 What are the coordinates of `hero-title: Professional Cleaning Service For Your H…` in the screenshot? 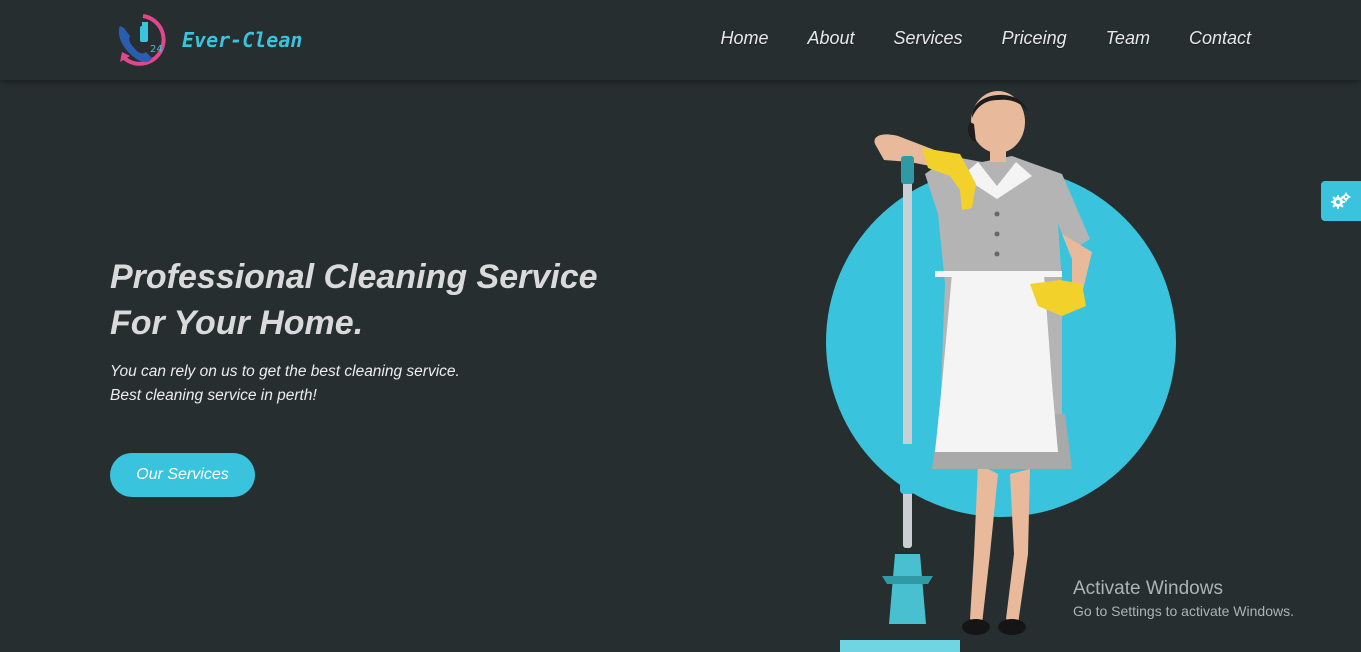 It's located at (390, 300).